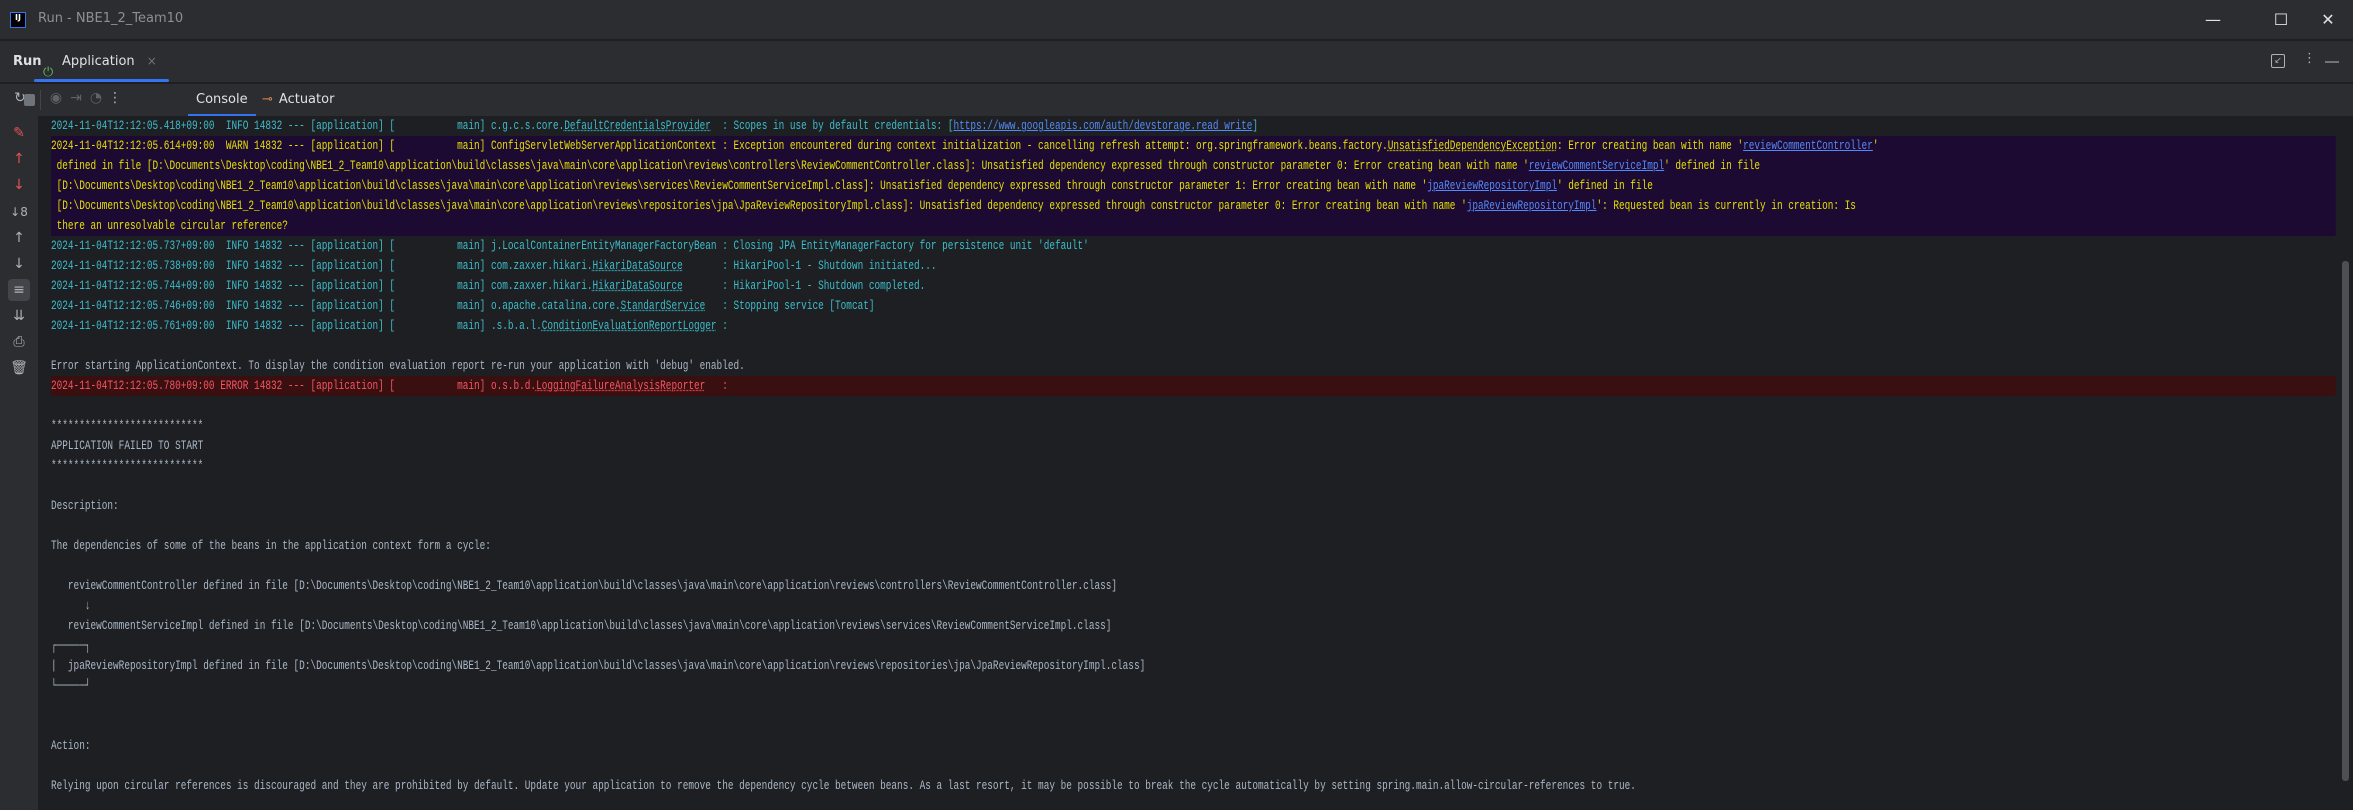 This screenshot has width=2353, height=810. I want to click on log-text: ↓, so click(71, 605).